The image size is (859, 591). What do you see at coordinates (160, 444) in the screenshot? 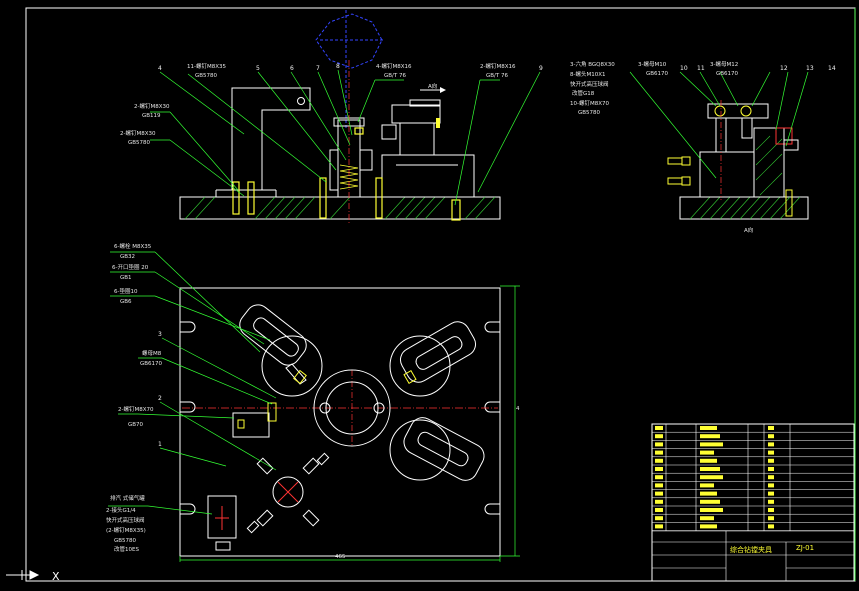
I see `plan-item-number: 1` at bounding box center [160, 444].